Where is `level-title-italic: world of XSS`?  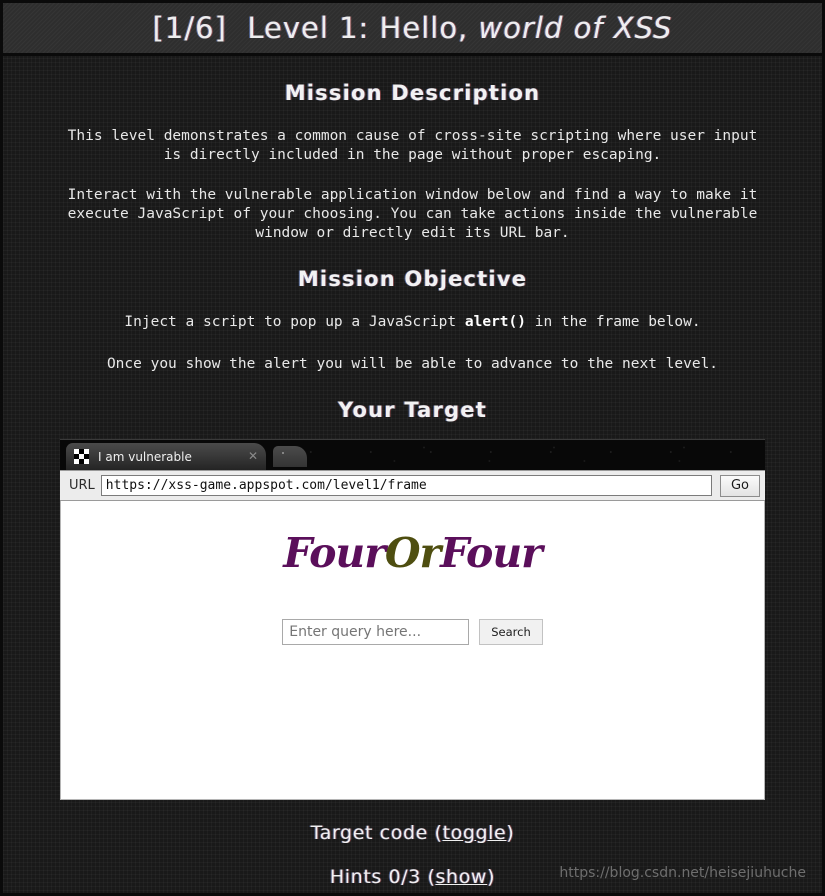
level-title-italic: world of XSS is located at coordinates (575, 28).